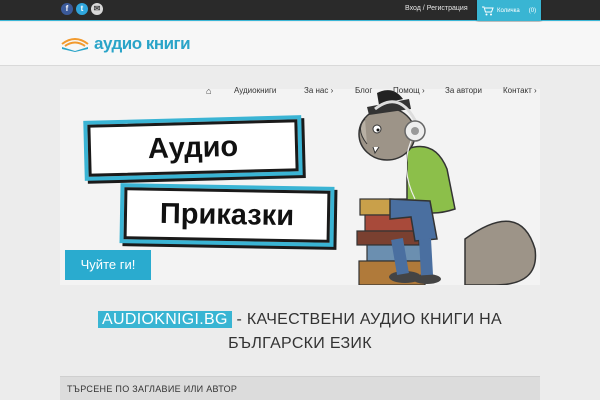 Image resolution: width=600 pixels, height=400 pixels. Describe the element at coordinates (446, 187) in the screenshot. I see `squirrel-mascot-illustration` at that location.